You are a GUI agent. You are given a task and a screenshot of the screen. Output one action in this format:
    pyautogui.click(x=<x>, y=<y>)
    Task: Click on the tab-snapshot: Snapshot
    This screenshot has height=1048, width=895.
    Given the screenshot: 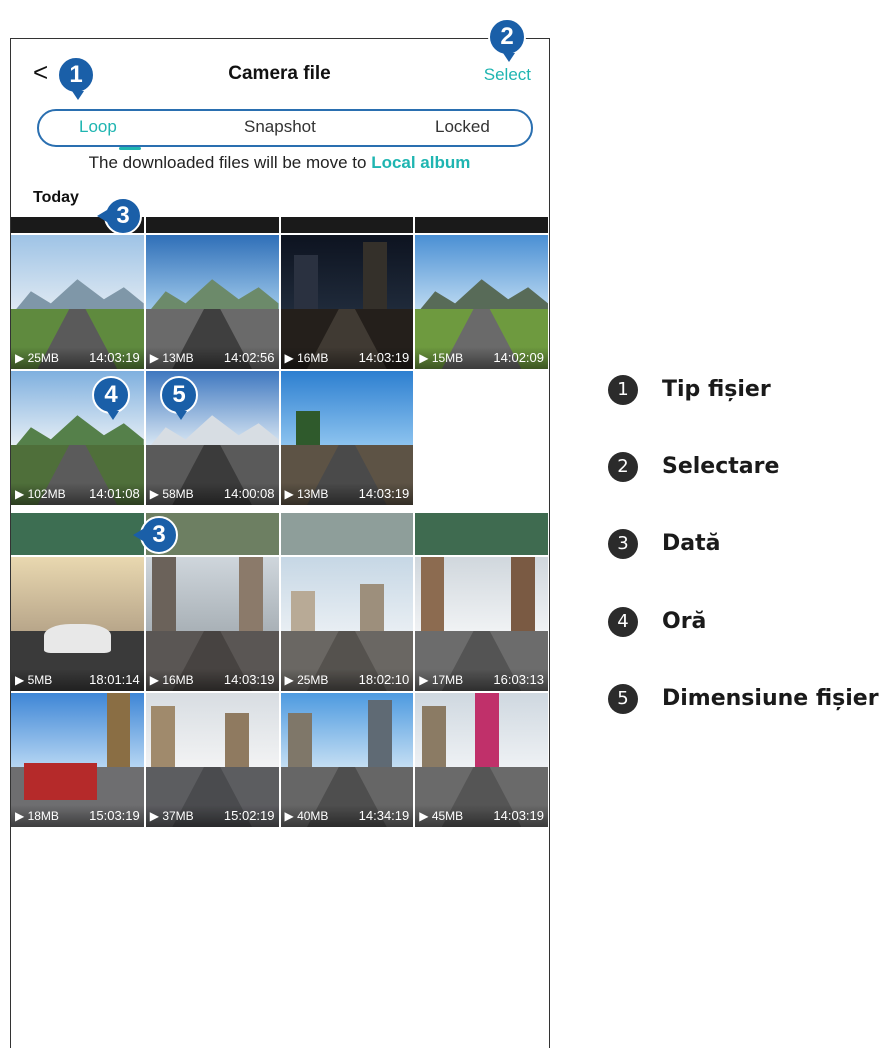 What is the action you would take?
    pyautogui.click(x=280, y=127)
    